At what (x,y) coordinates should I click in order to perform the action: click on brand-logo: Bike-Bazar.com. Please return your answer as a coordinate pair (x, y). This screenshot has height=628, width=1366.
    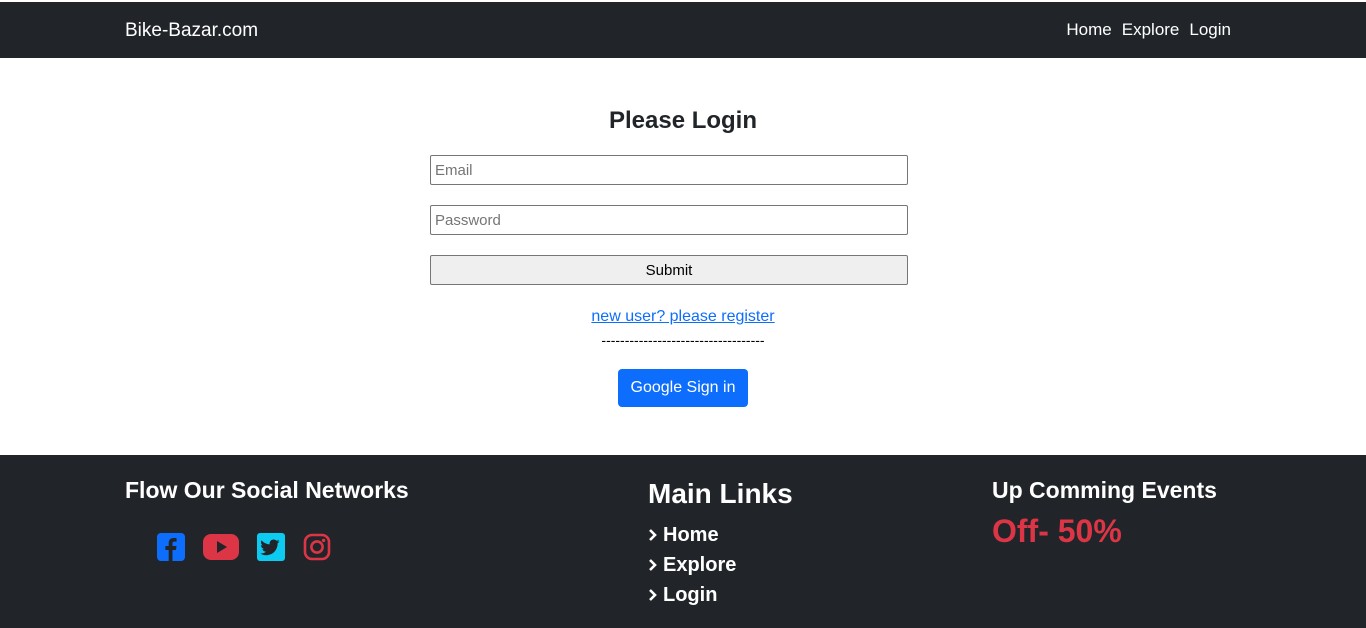
    Looking at the image, I should click on (191, 31).